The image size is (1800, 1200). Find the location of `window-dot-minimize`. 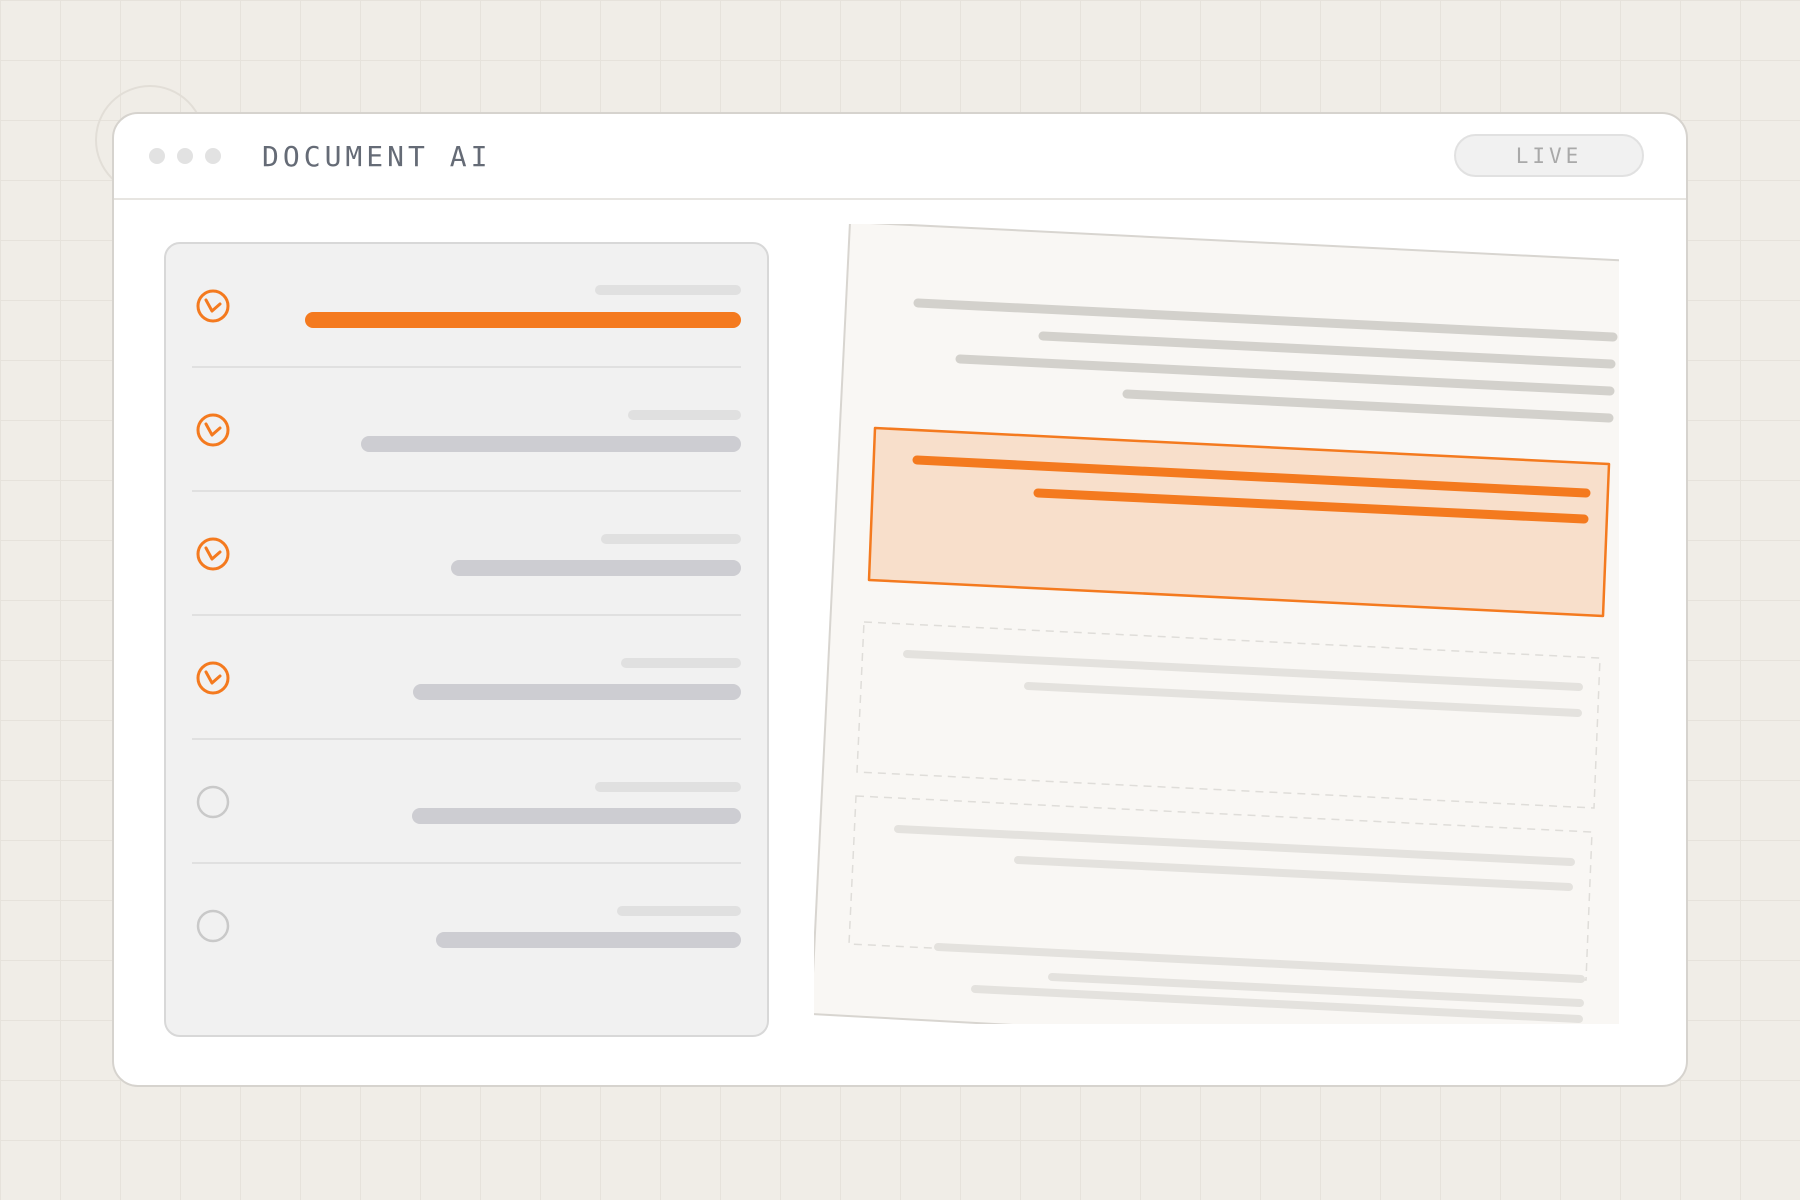

window-dot-minimize is located at coordinates (185, 156).